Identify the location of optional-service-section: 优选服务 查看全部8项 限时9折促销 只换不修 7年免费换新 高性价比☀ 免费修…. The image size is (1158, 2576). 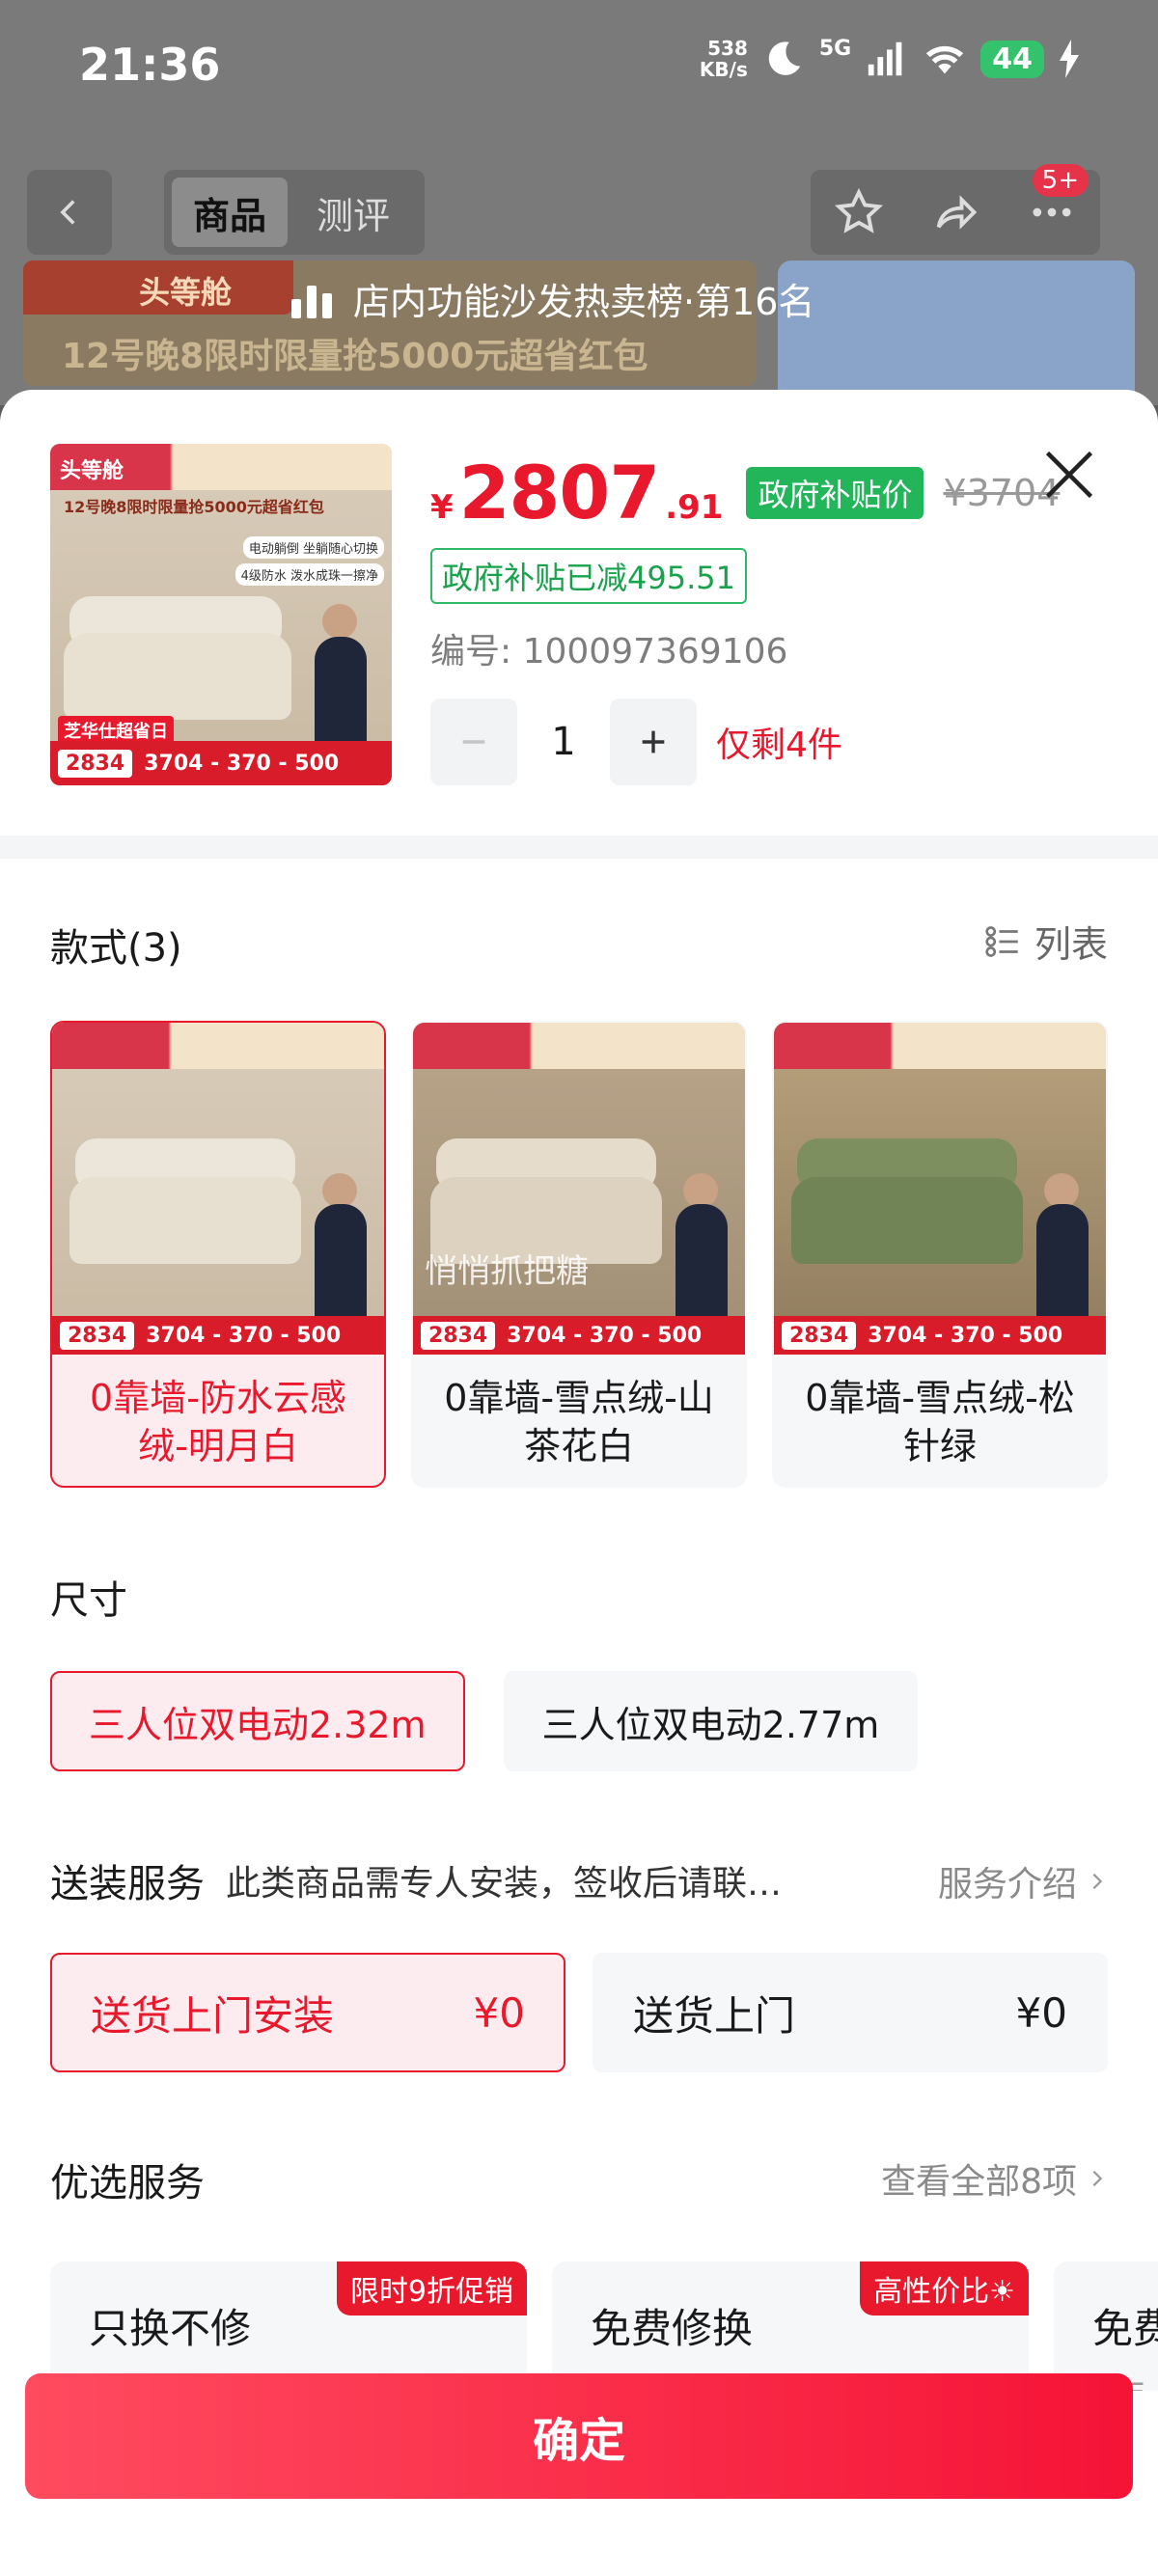
(579, 2231).